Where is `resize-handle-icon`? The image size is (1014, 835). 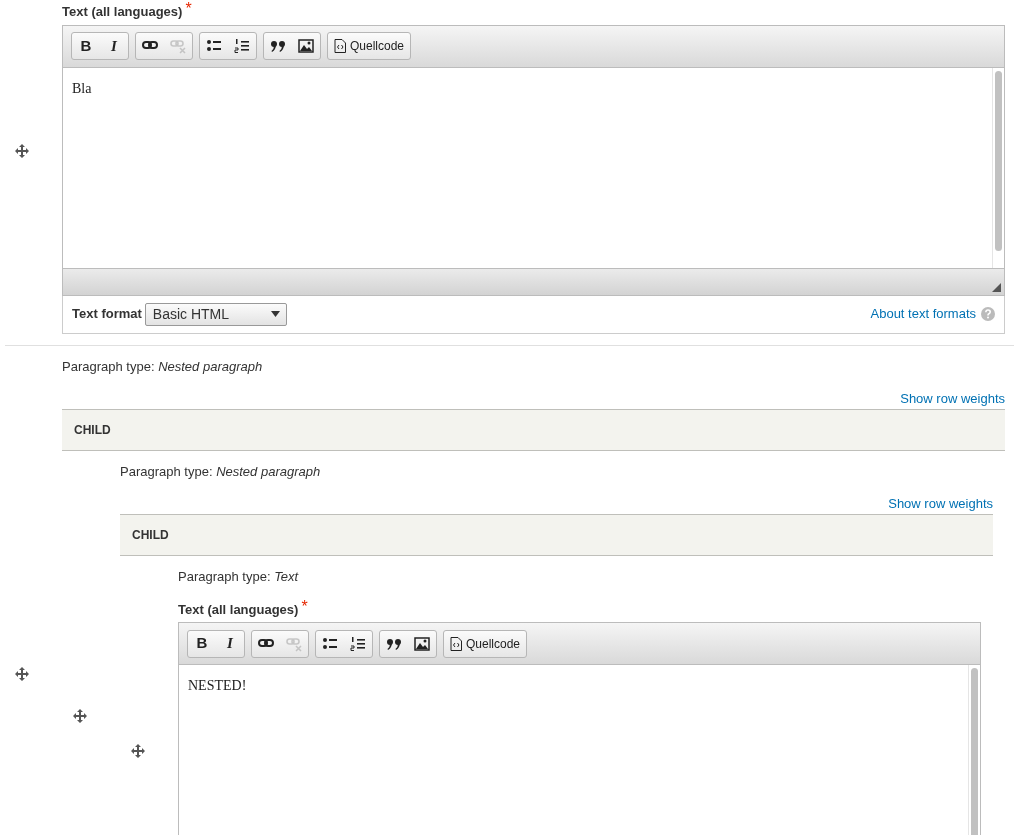 resize-handle-icon is located at coordinates (996, 287).